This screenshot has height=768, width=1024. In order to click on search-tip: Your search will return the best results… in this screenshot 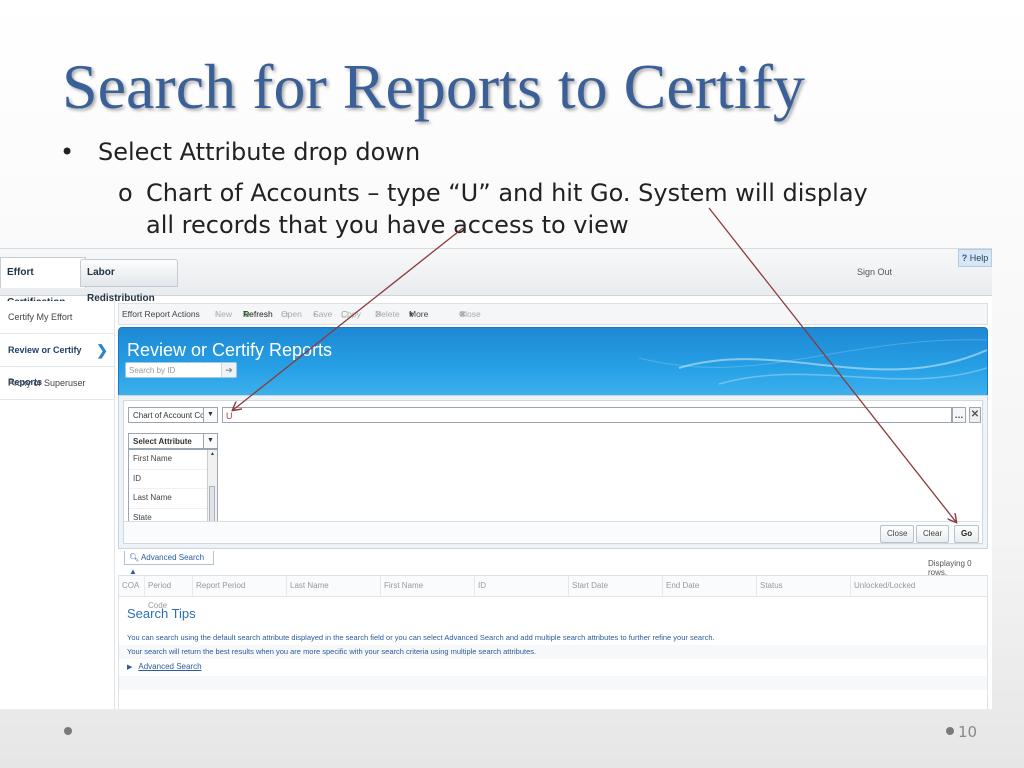, I will do `click(553, 652)`.